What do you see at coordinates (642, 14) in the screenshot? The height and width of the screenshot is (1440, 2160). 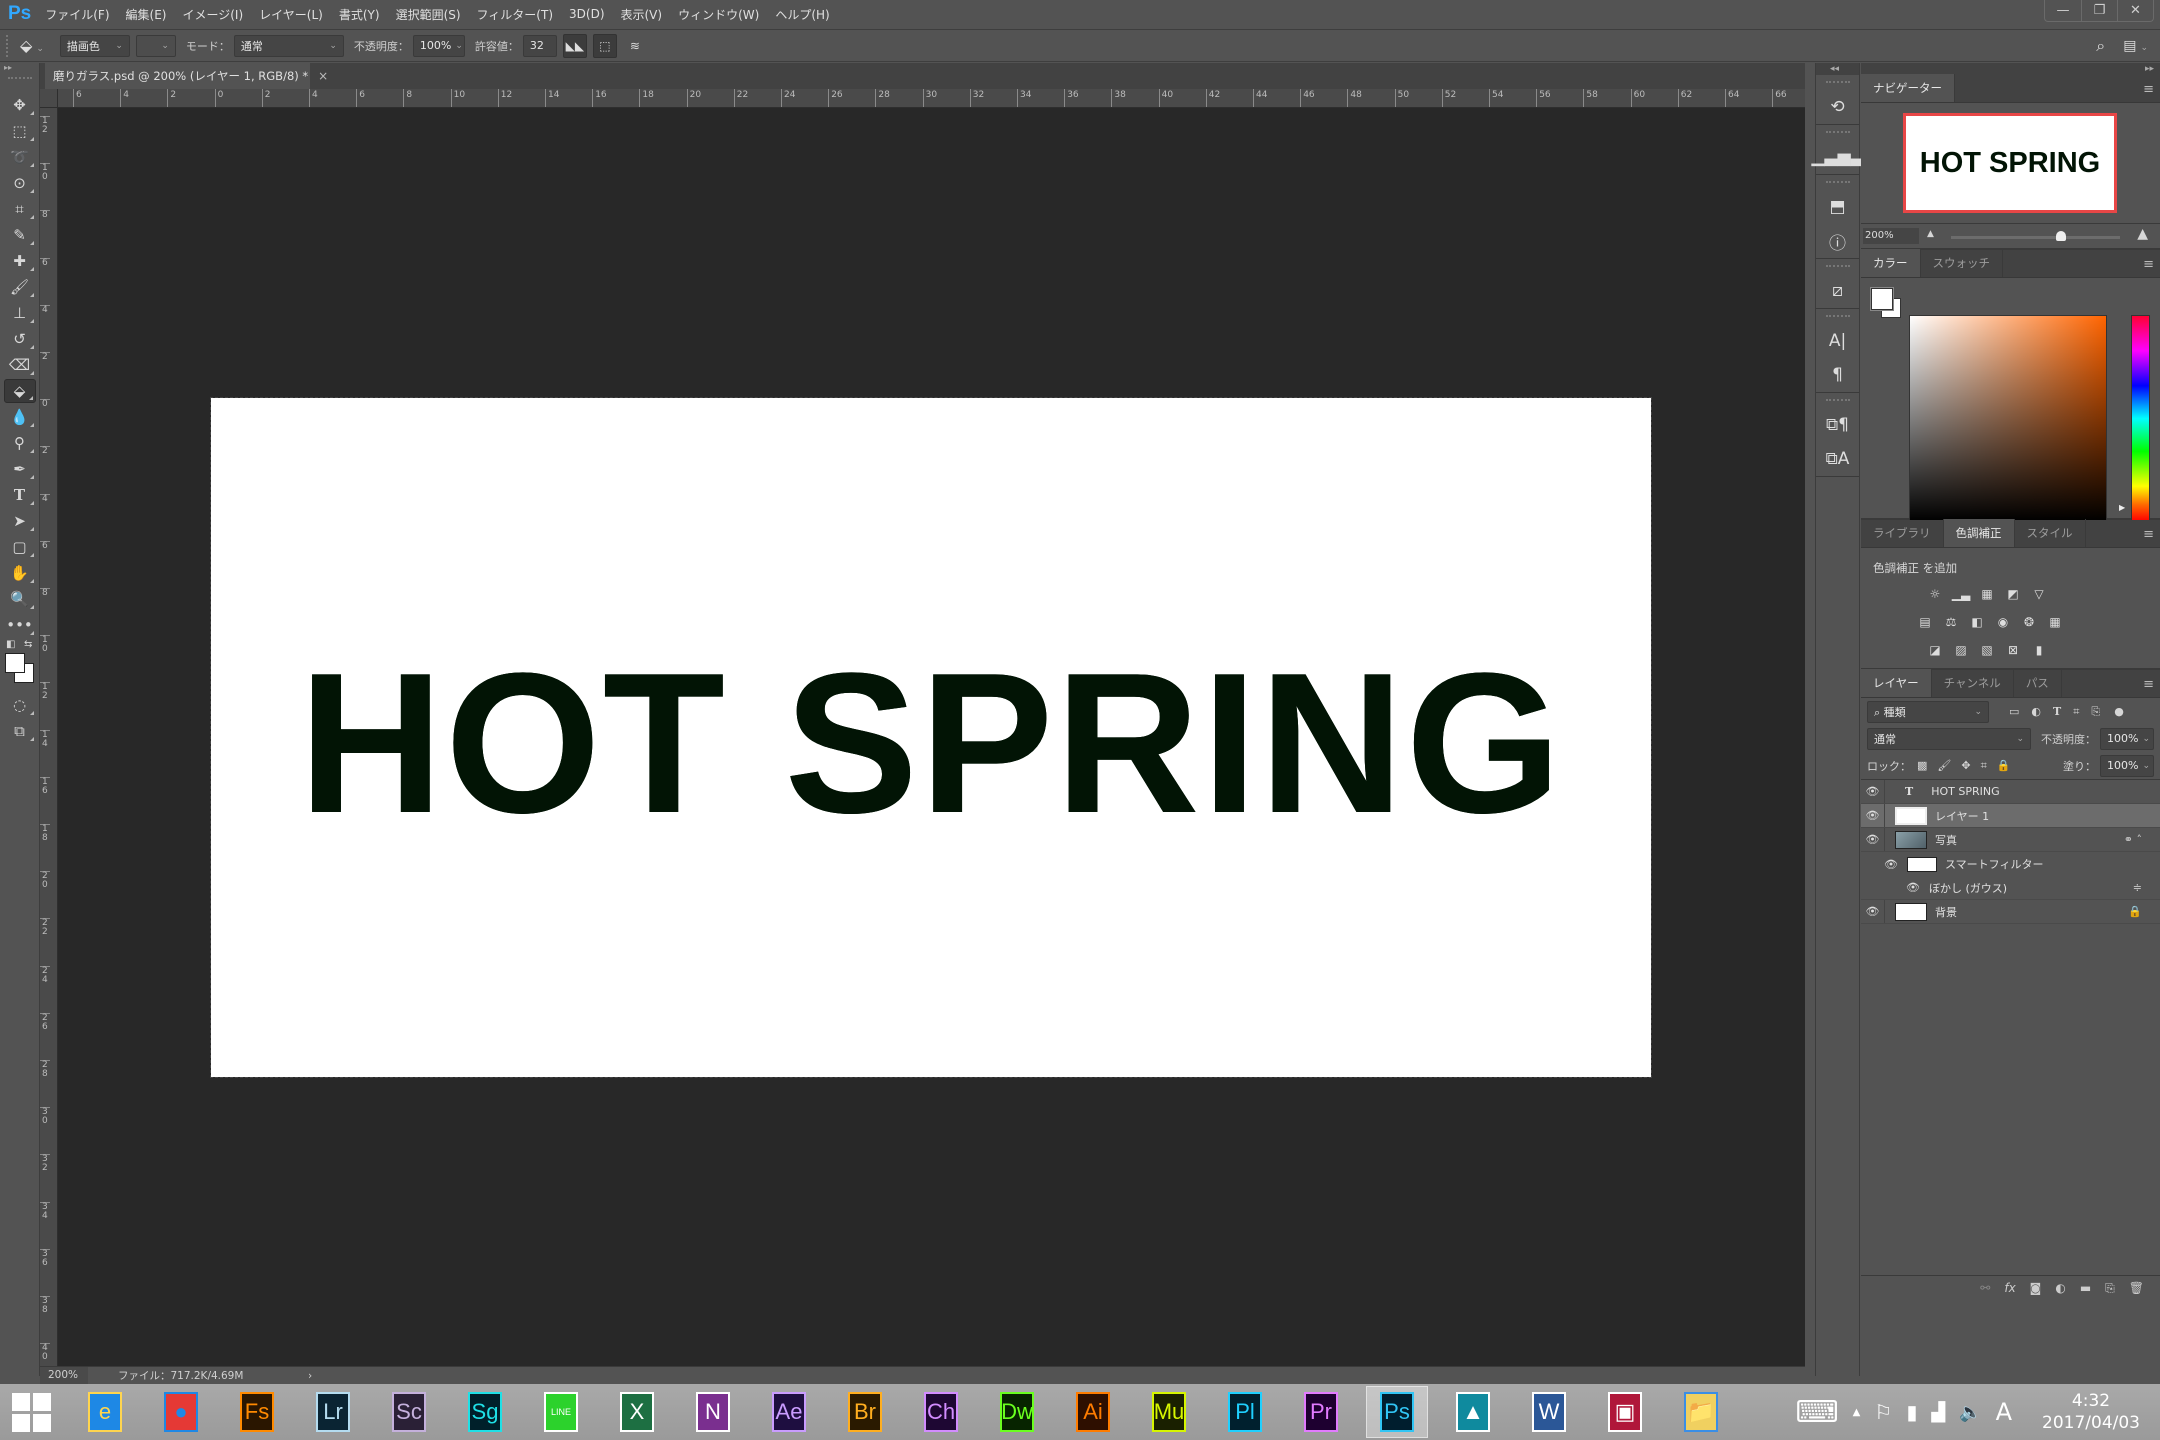 I see `menu-view: 表示(V)` at bounding box center [642, 14].